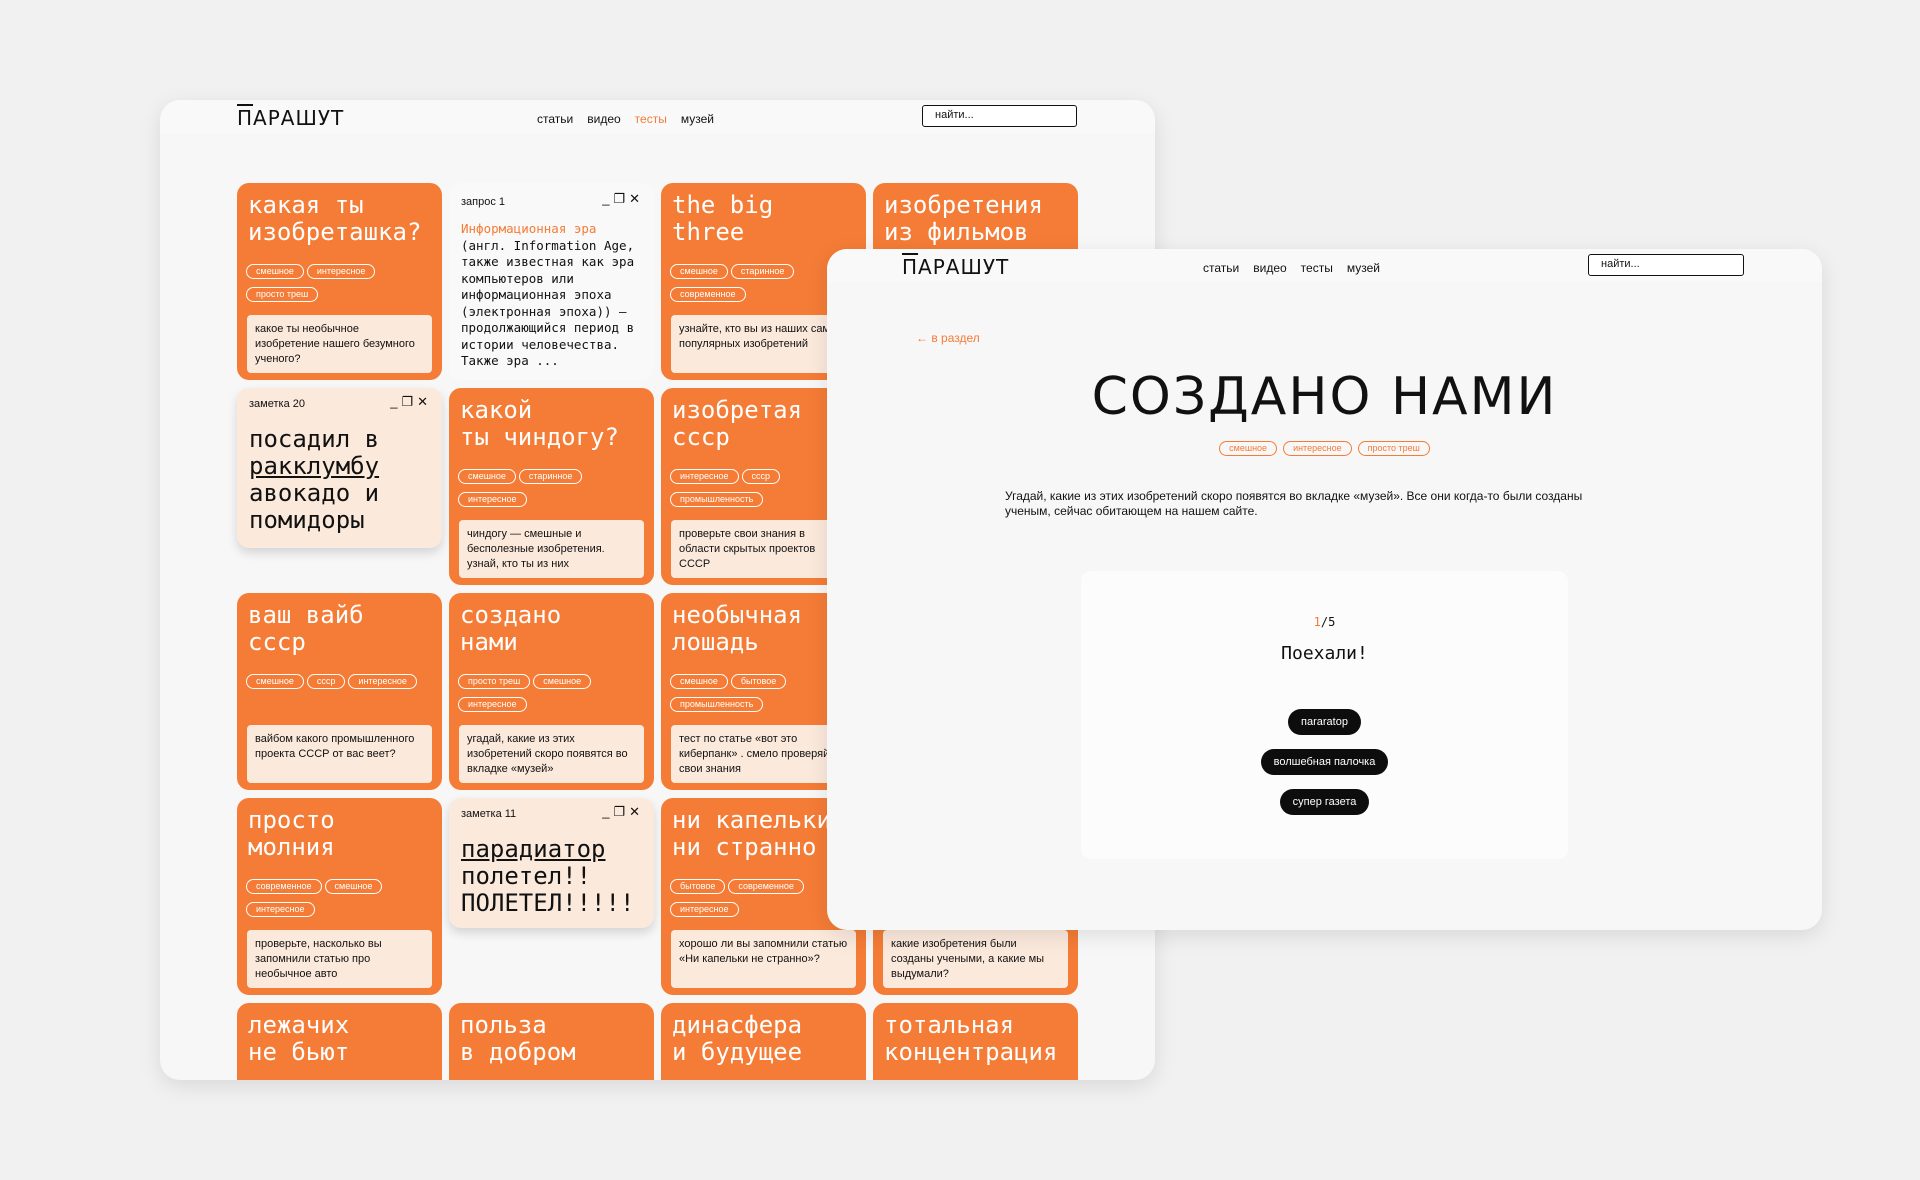  What do you see at coordinates (483, 202) in the screenshot?
I see `request-header: запрос 1` at bounding box center [483, 202].